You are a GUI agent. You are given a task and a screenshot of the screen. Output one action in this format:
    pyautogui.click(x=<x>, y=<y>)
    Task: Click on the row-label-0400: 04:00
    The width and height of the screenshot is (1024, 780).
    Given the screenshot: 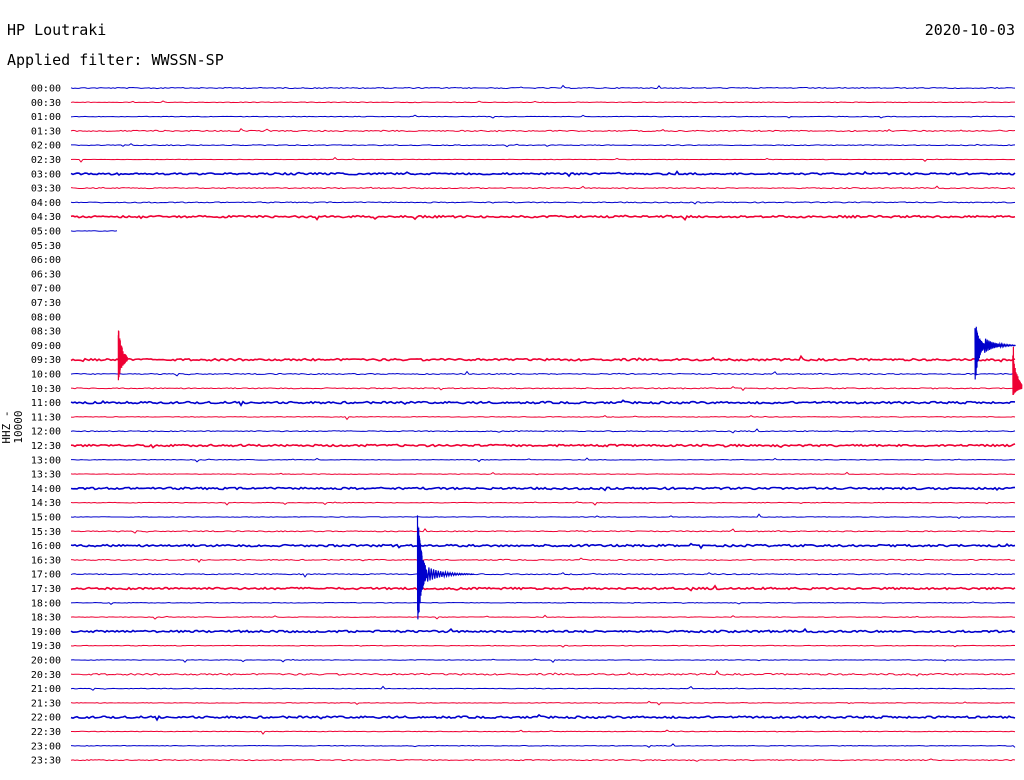 What is the action you would take?
    pyautogui.click(x=46, y=203)
    